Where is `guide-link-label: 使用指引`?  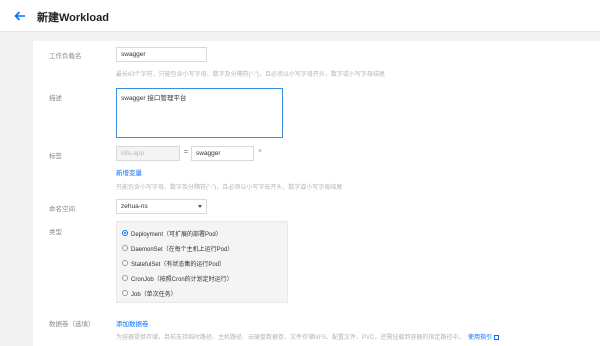 guide-link-label: 使用指引 is located at coordinates (480, 338).